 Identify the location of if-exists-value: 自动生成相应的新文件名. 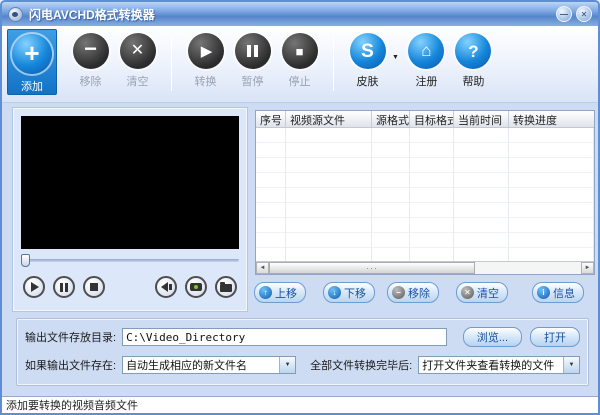
(187, 366).